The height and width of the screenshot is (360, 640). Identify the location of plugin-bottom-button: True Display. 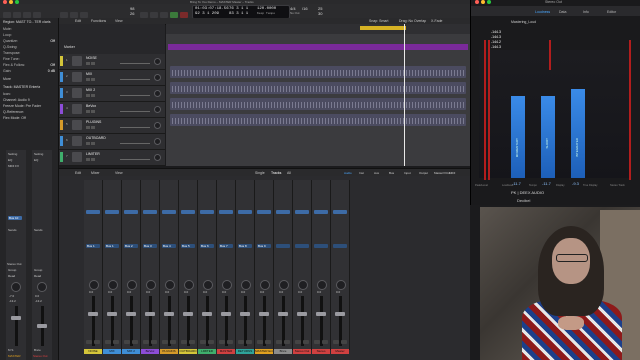
(590, 185).